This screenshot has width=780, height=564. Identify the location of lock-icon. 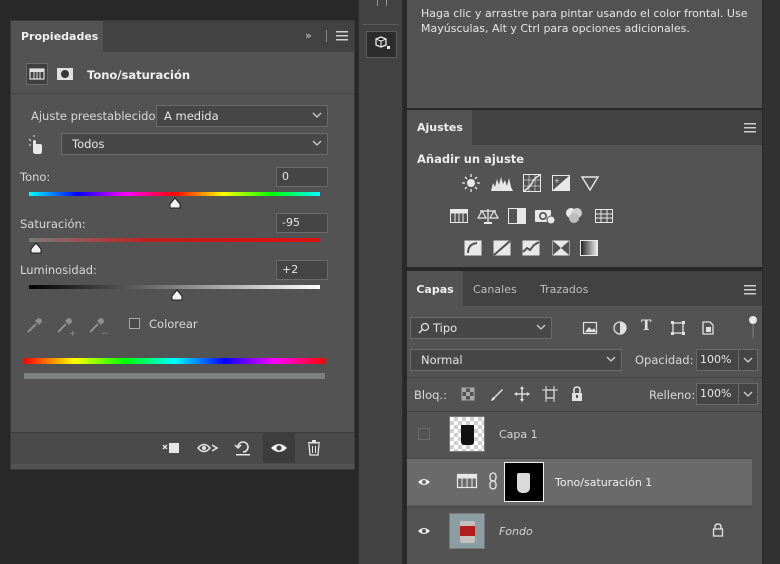
(718, 530).